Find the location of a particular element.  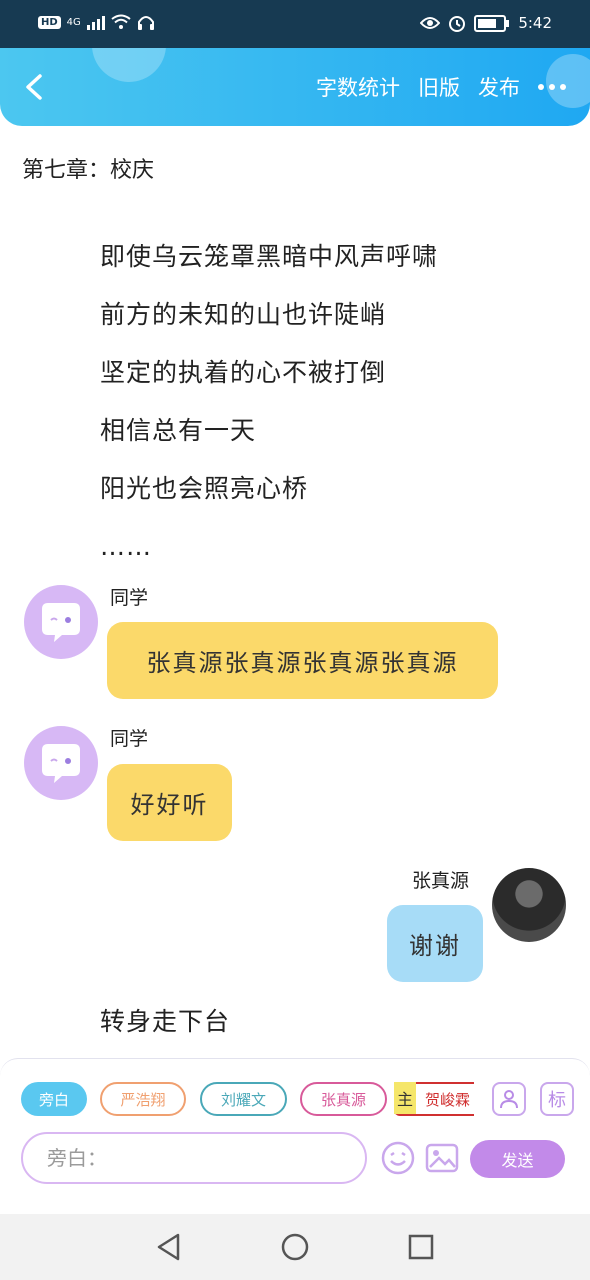

publish-button: 发布 is located at coordinates (499, 87).